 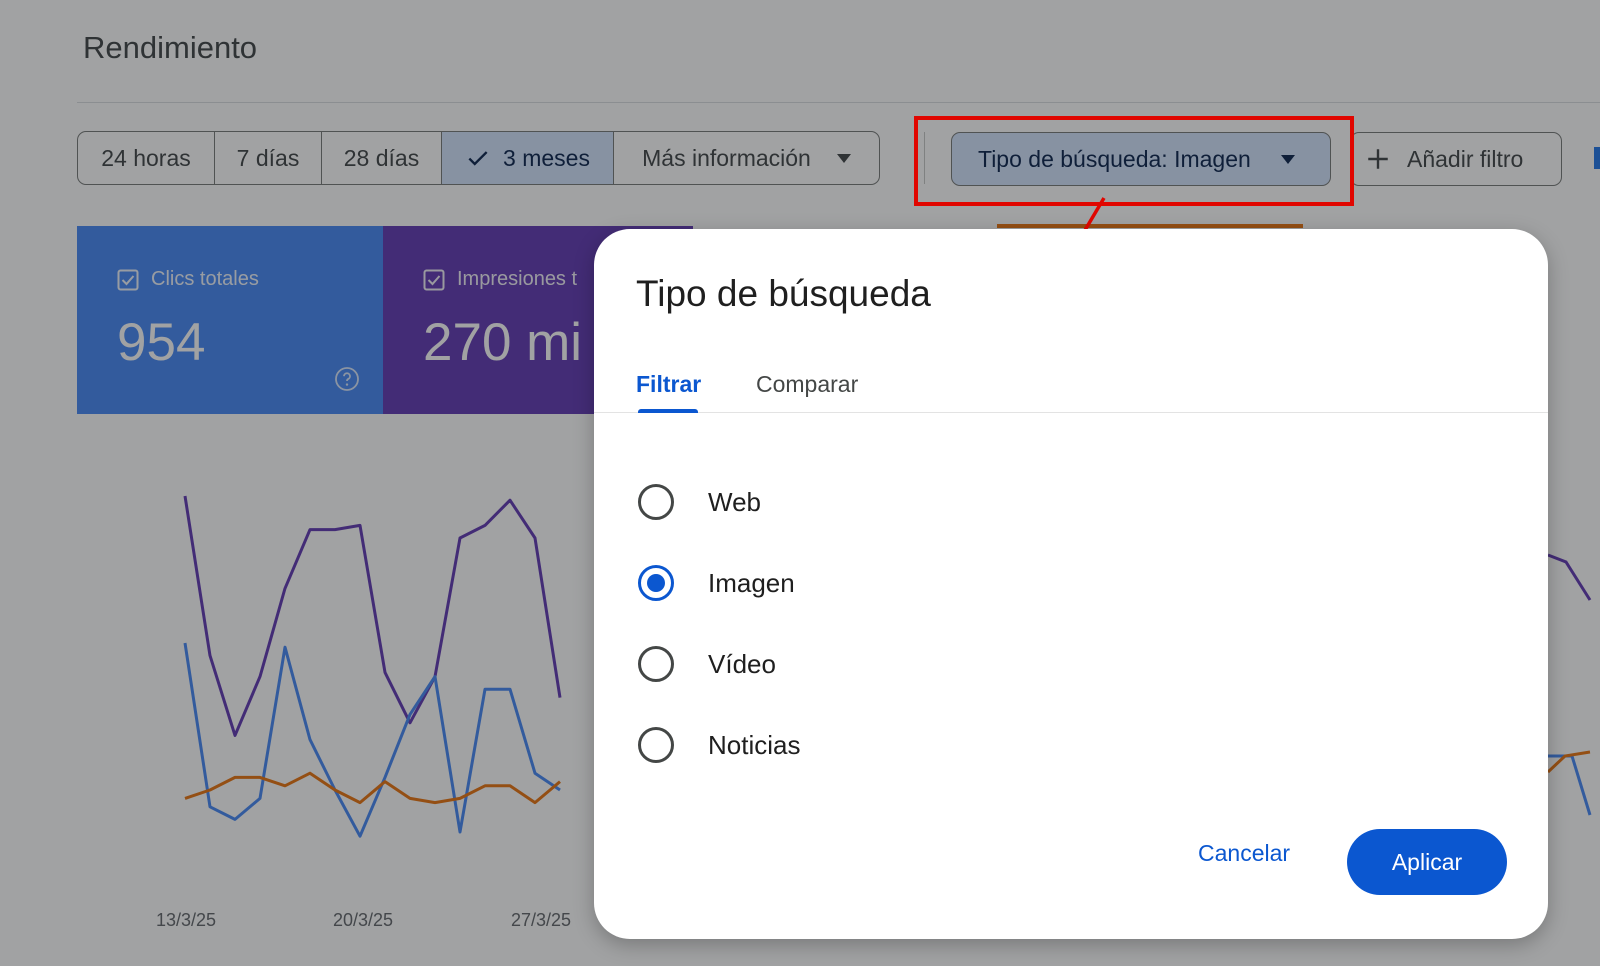 I want to click on dialog-title: Tipo de búsqueda, so click(x=783, y=293).